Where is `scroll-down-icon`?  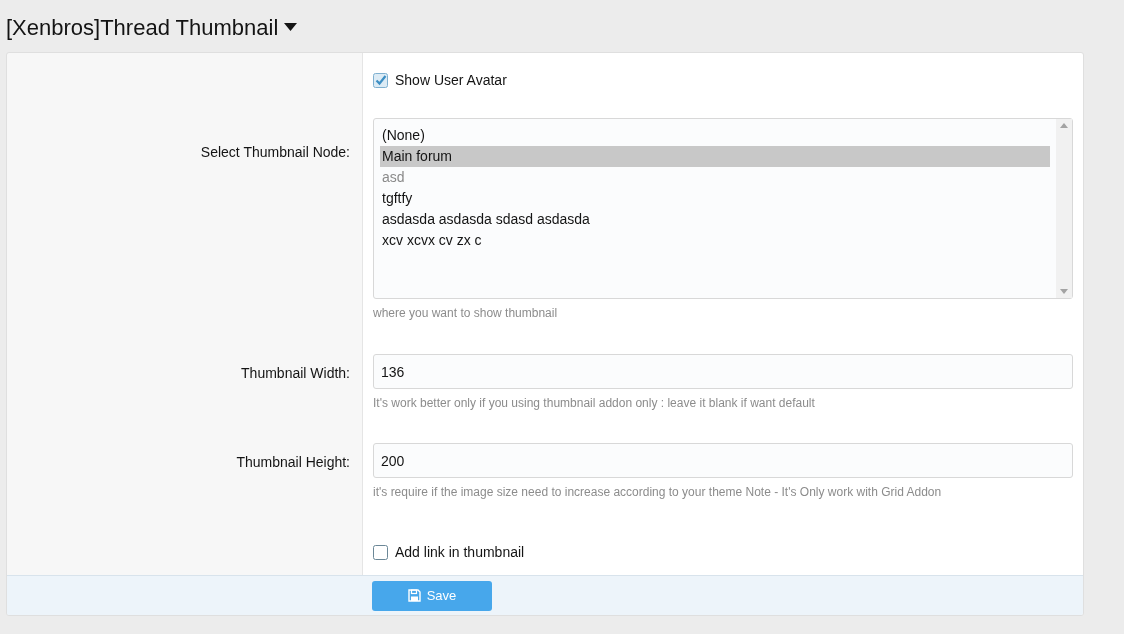 scroll-down-icon is located at coordinates (1064, 291).